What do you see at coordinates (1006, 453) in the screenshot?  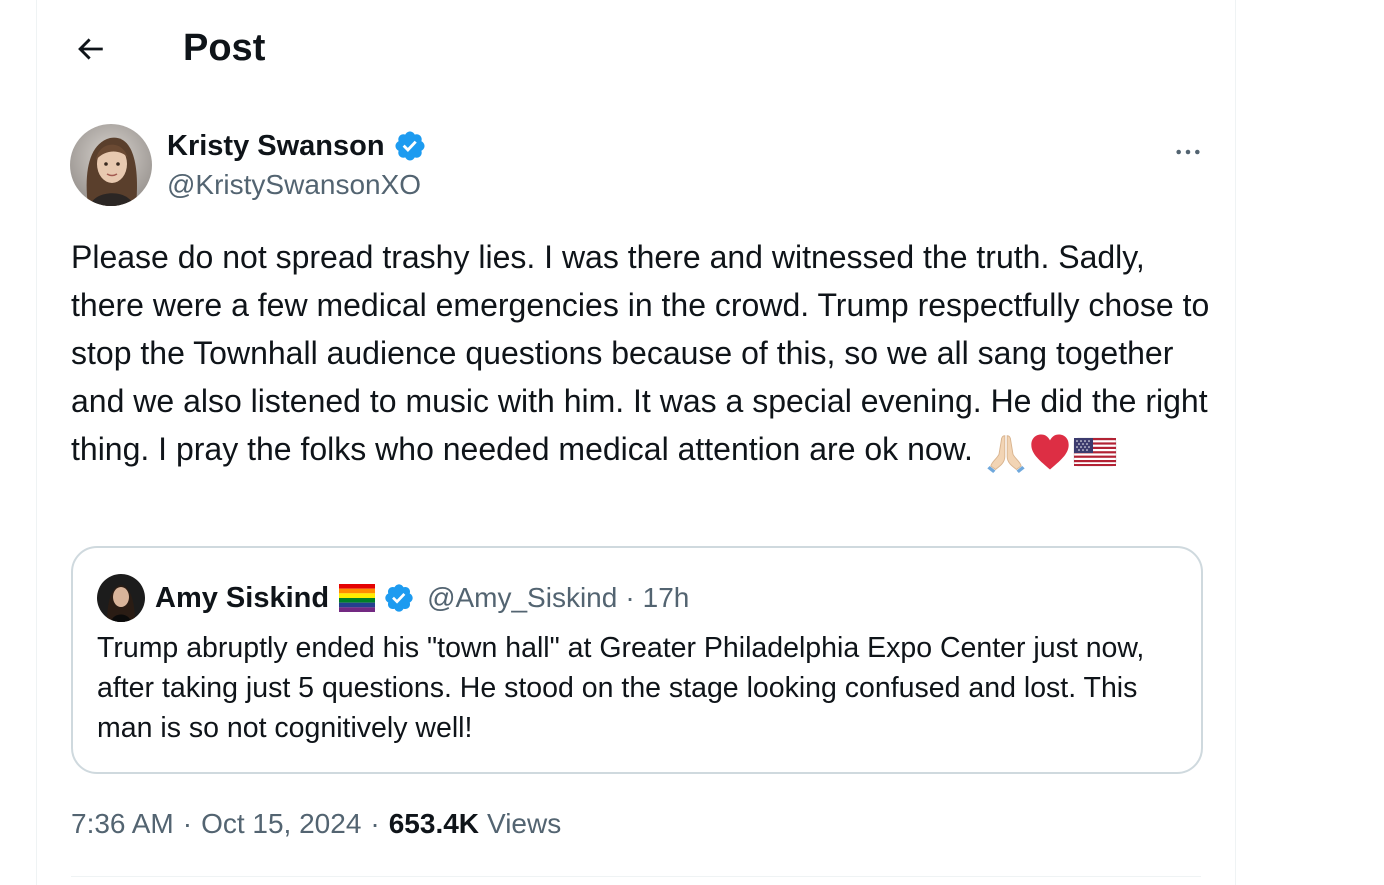 I see `folded-hands-icon` at bounding box center [1006, 453].